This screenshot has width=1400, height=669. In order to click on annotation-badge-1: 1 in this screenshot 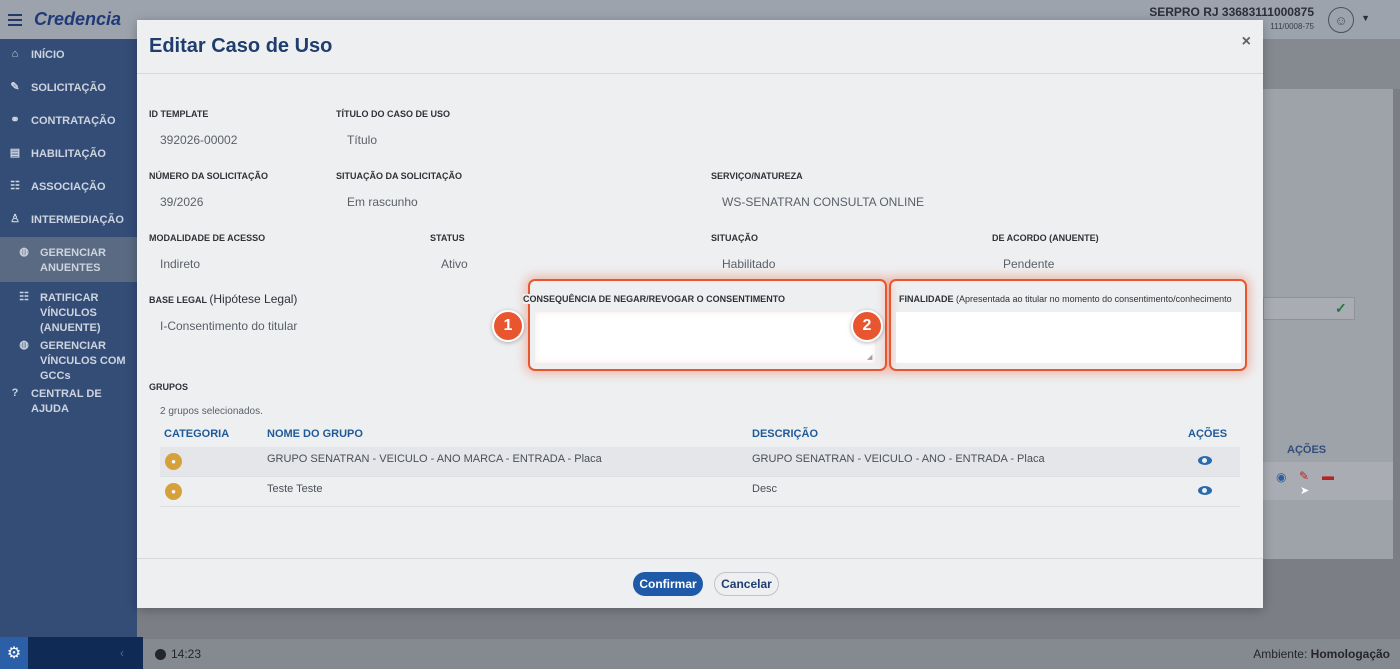, I will do `click(508, 326)`.